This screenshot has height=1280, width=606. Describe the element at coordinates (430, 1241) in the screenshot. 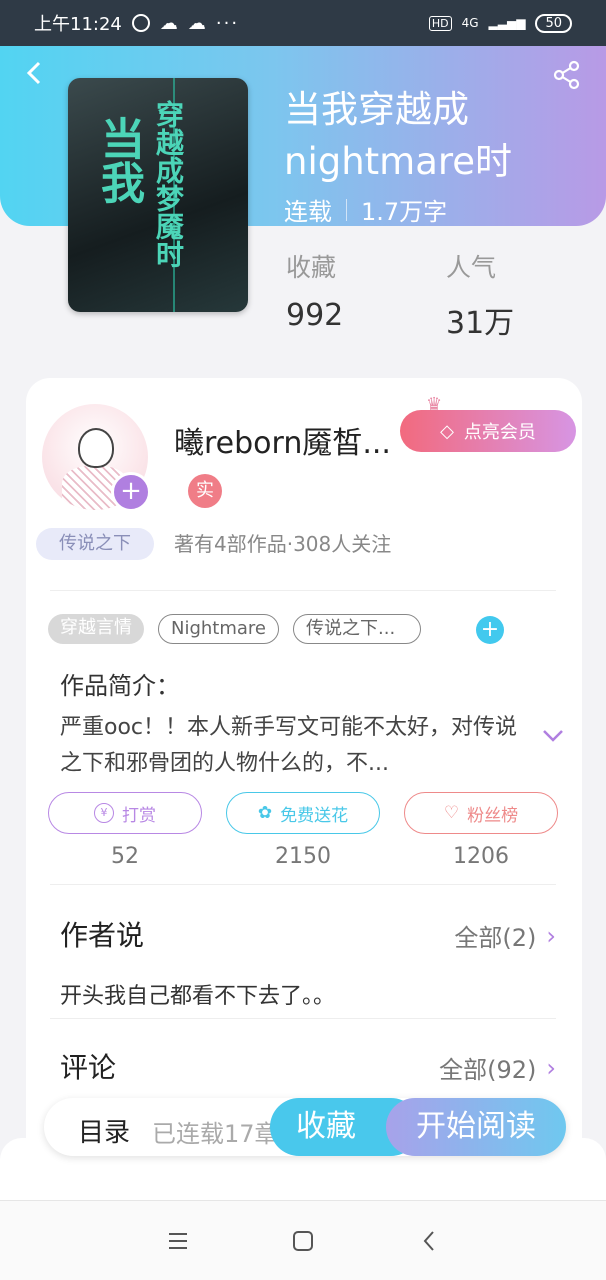

I see `back-nav-icon` at that location.